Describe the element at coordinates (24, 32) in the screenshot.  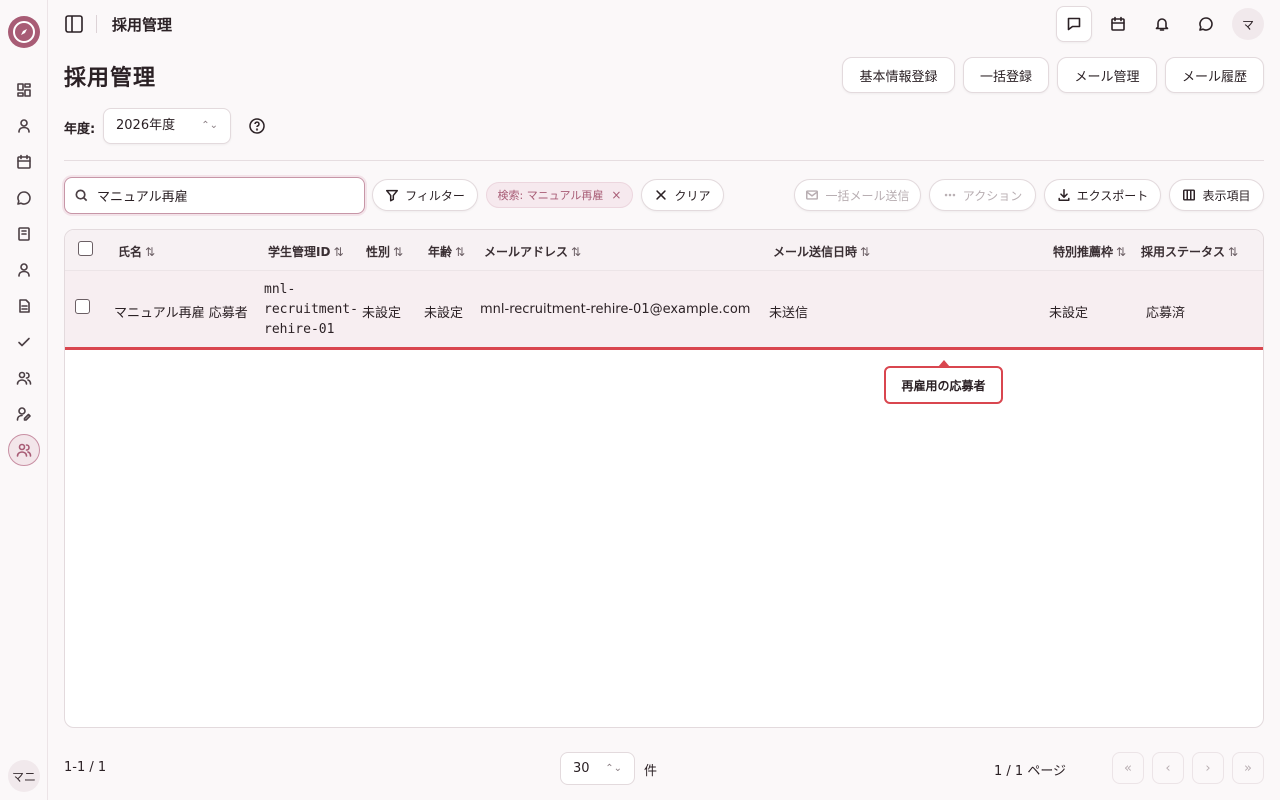
I see `app-logo-icon` at that location.